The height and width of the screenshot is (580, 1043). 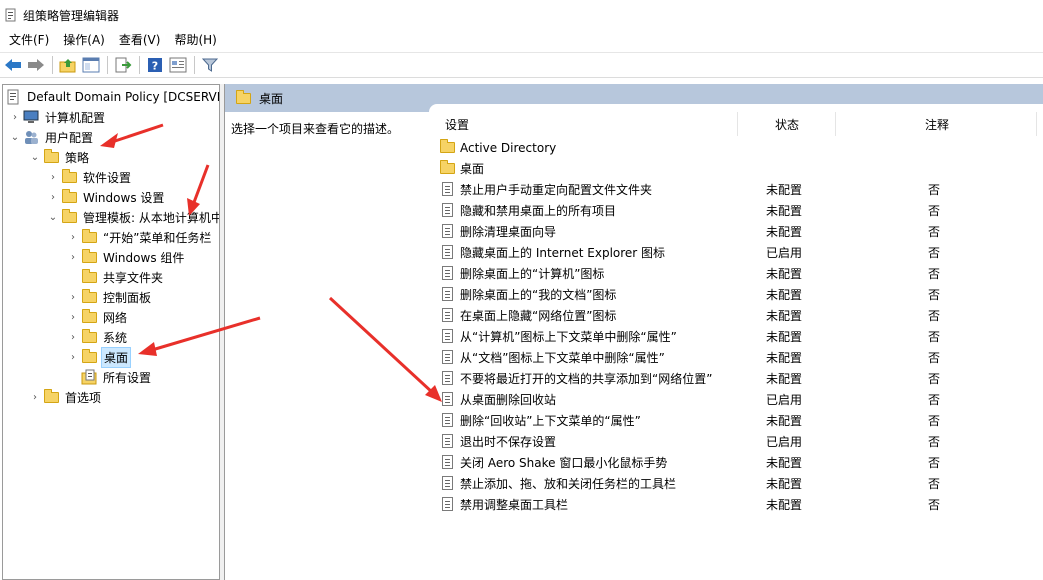 What do you see at coordinates (736, 378) in the screenshot?
I see `table-row: 不要将最近打开的文档的共享添加到“网络位置” 未配置 否` at bounding box center [736, 378].